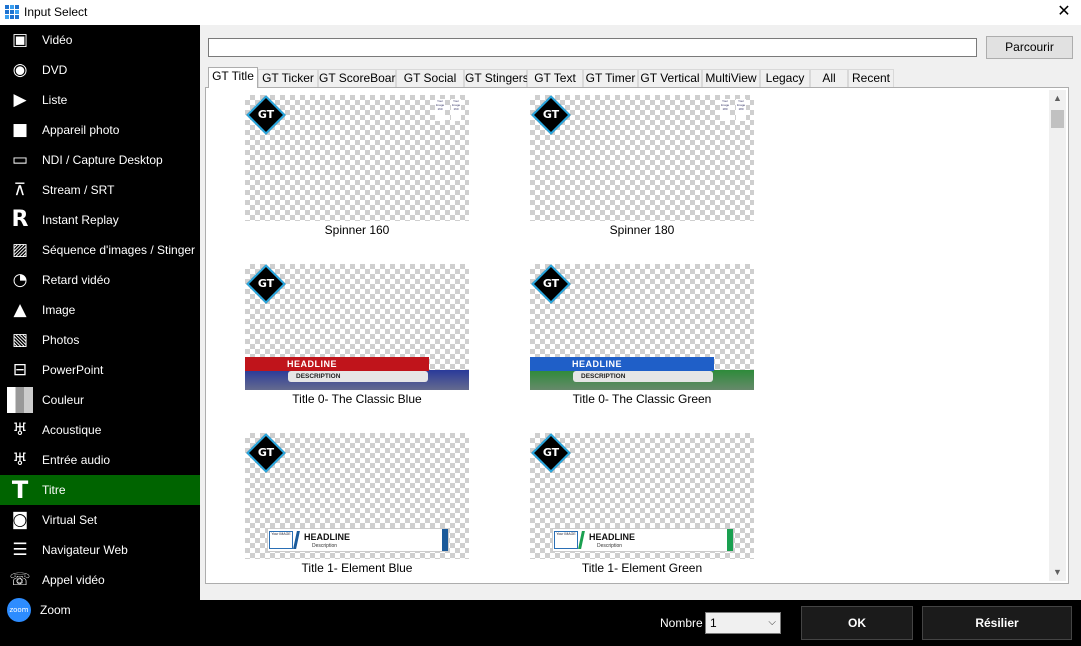  Describe the element at coordinates (20, 369) in the screenshot. I see `presentation-icon: ⊟` at that location.